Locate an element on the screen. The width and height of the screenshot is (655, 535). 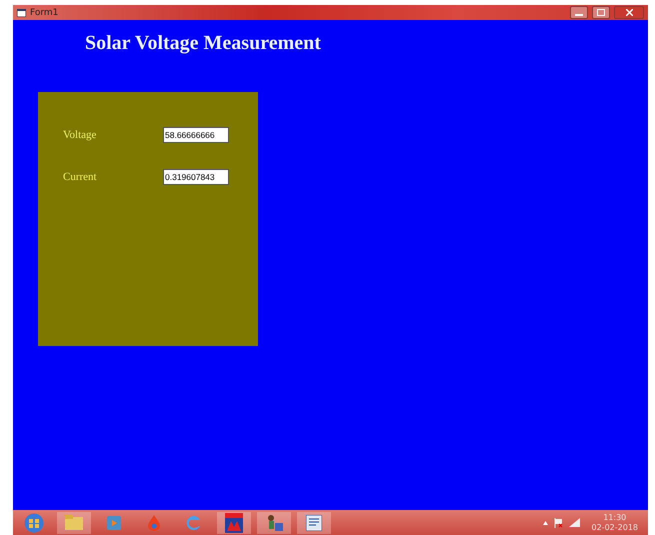
maximize-button is located at coordinates (601, 12).